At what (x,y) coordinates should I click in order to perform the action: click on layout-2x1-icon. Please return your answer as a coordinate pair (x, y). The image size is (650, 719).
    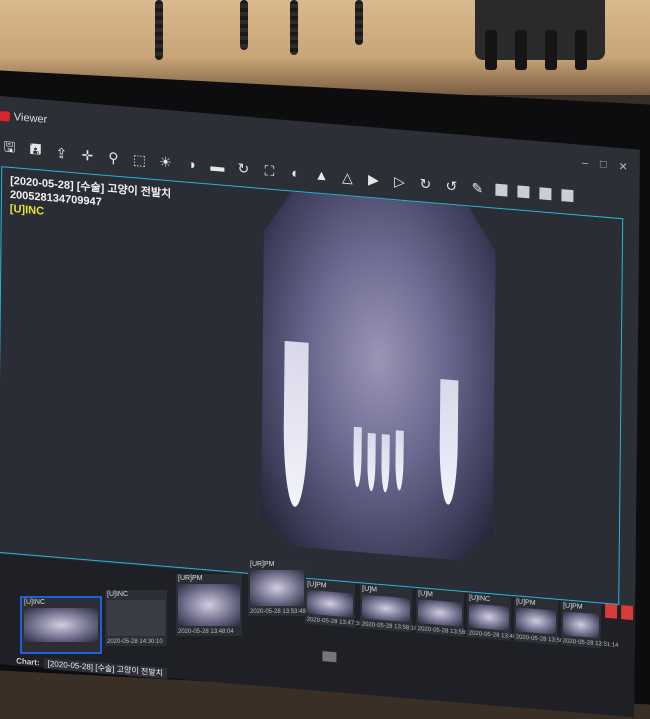
    Looking at the image, I should click on (545, 194).